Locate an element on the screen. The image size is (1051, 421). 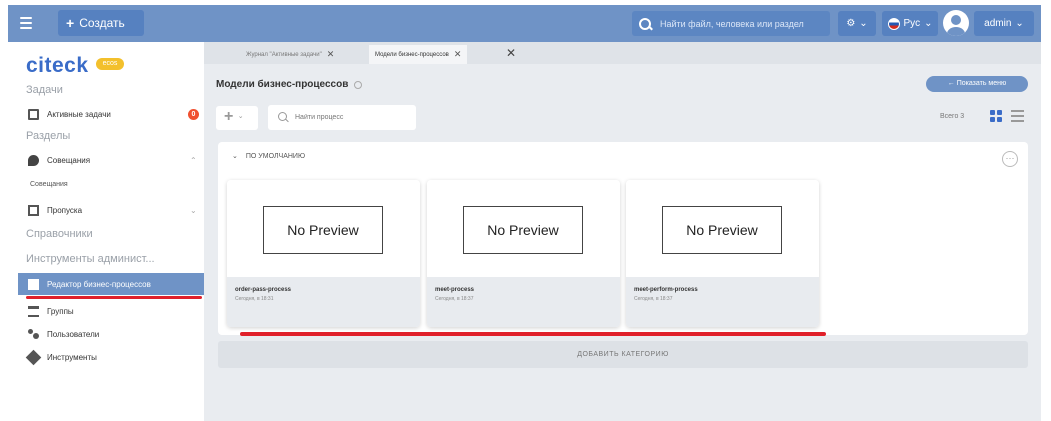
arrow-left-icon: ← is located at coordinates (951, 83).